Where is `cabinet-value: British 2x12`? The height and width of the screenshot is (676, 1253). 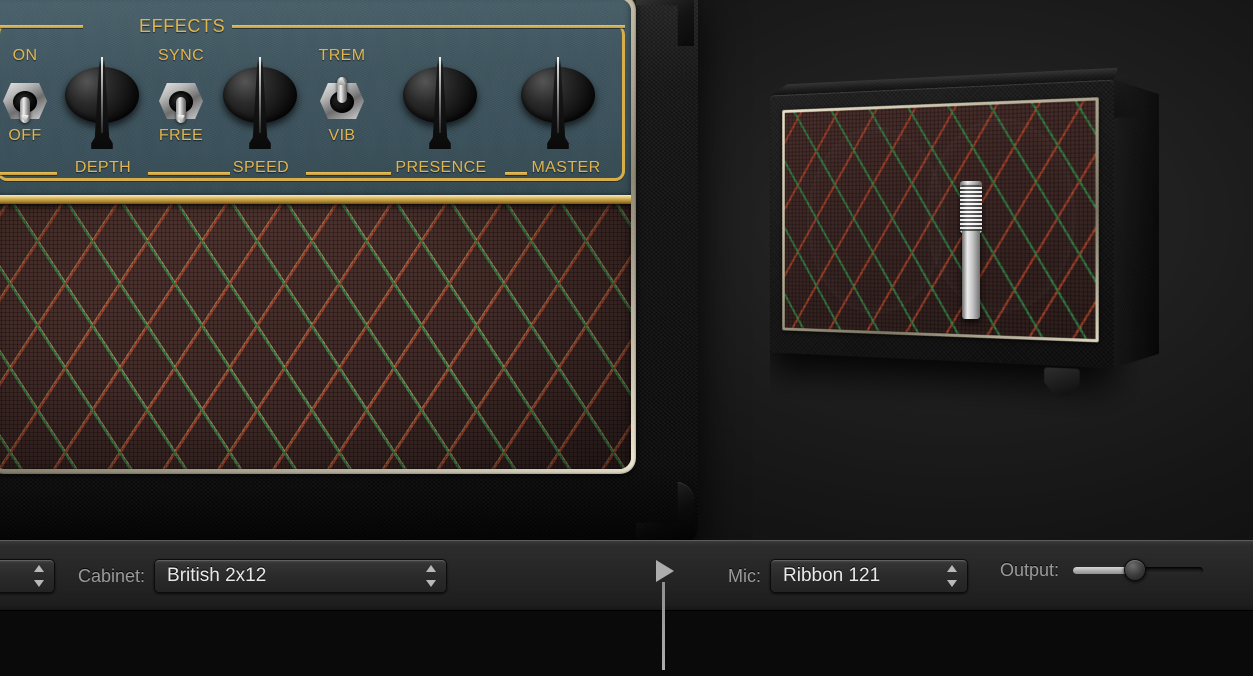
cabinet-value: British 2x12 is located at coordinates (217, 575).